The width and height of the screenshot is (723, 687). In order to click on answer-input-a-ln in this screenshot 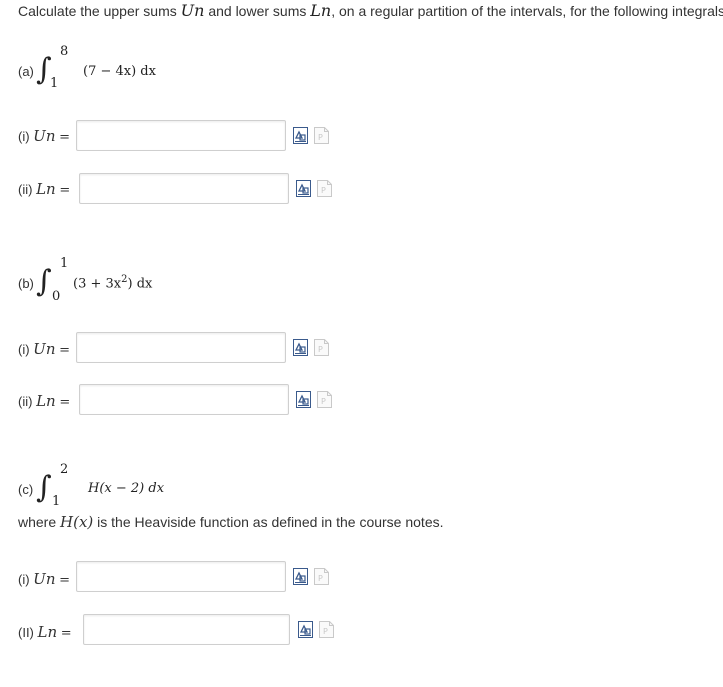, I will do `click(184, 188)`.